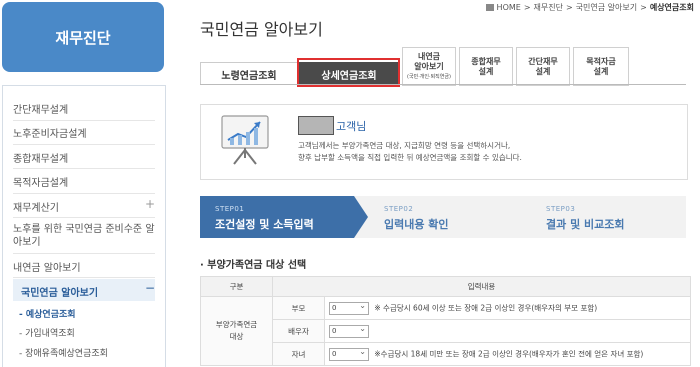 This screenshot has height=367, width=700. What do you see at coordinates (84, 266) in the screenshot?
I see `sidebar-item-my-pension: 내연금 알아보기` at bounding box center [84, 266].